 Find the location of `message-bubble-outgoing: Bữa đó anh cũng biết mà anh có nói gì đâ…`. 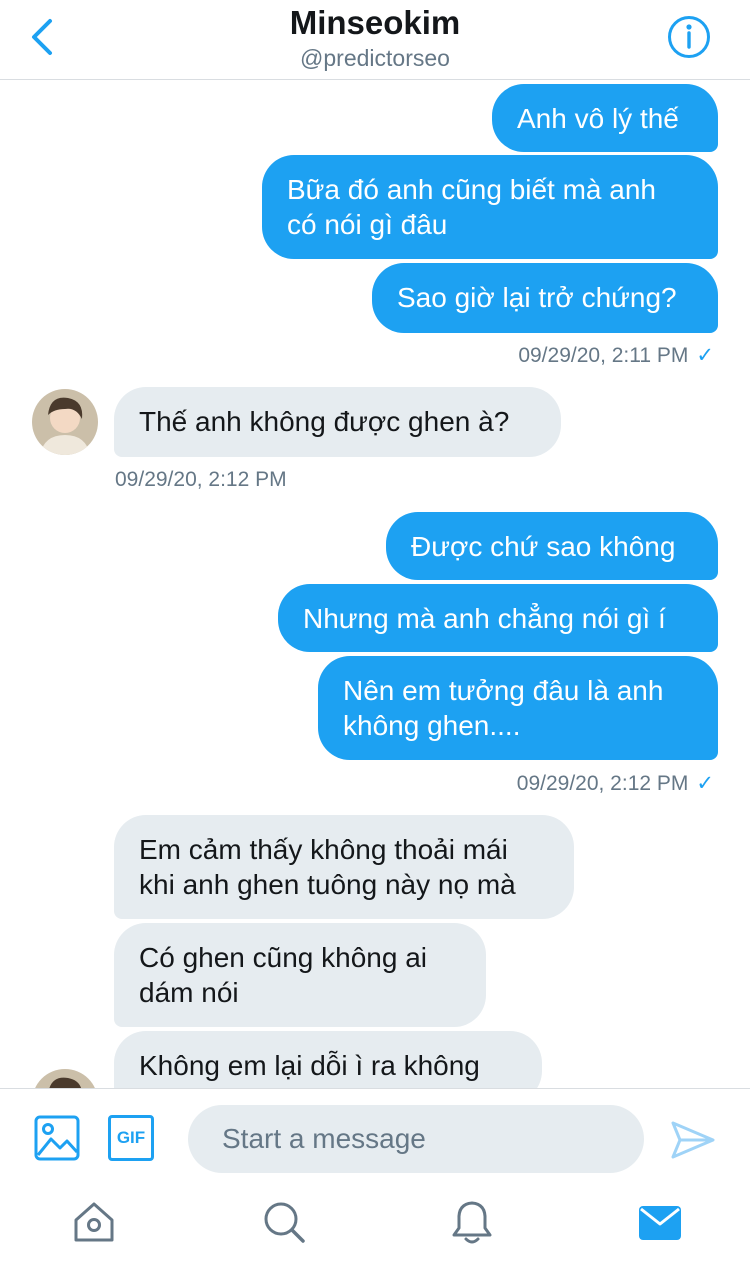

message-bubble-outgoing: Bữa đó anh cũng biết mà anh có nói gì đâ… is located at coordinates (490, 207).